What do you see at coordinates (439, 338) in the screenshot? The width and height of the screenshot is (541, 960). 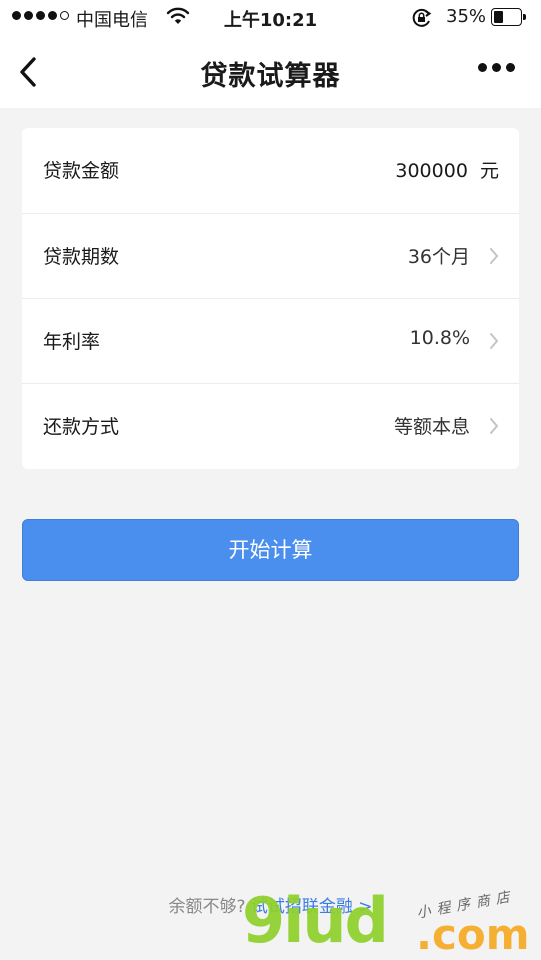 I see `annual-rate-value: 10.8%` at bounding box center [439, 338].